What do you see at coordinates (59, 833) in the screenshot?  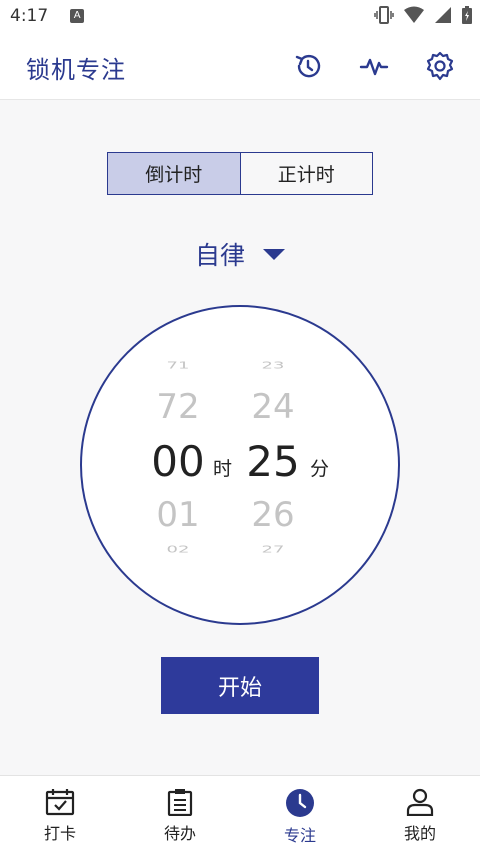 I see `nav-label-checkin: 打卡` at bounding box center [59, 833].